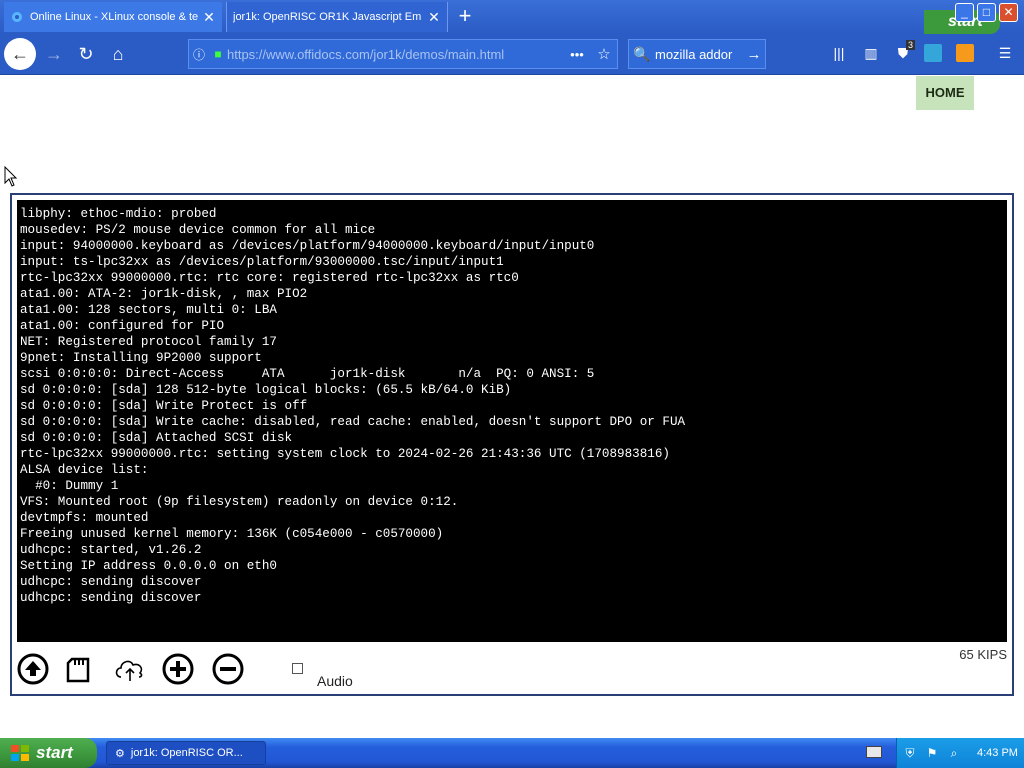 The height and width of the screenshot is (768, 1024). I want to click on home-link: HOME, so click(945, 93).